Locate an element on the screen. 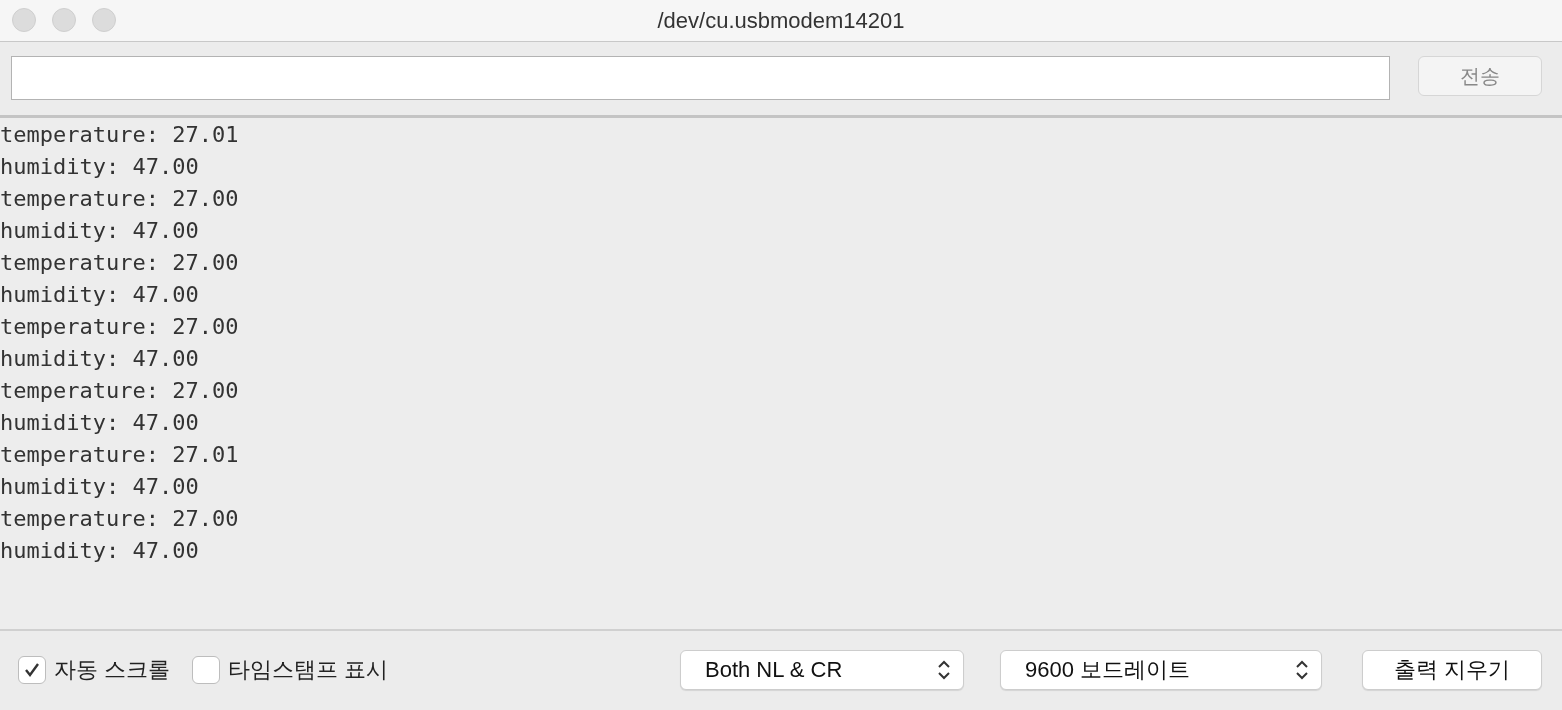  input-field is located at coordinates (700, 78).